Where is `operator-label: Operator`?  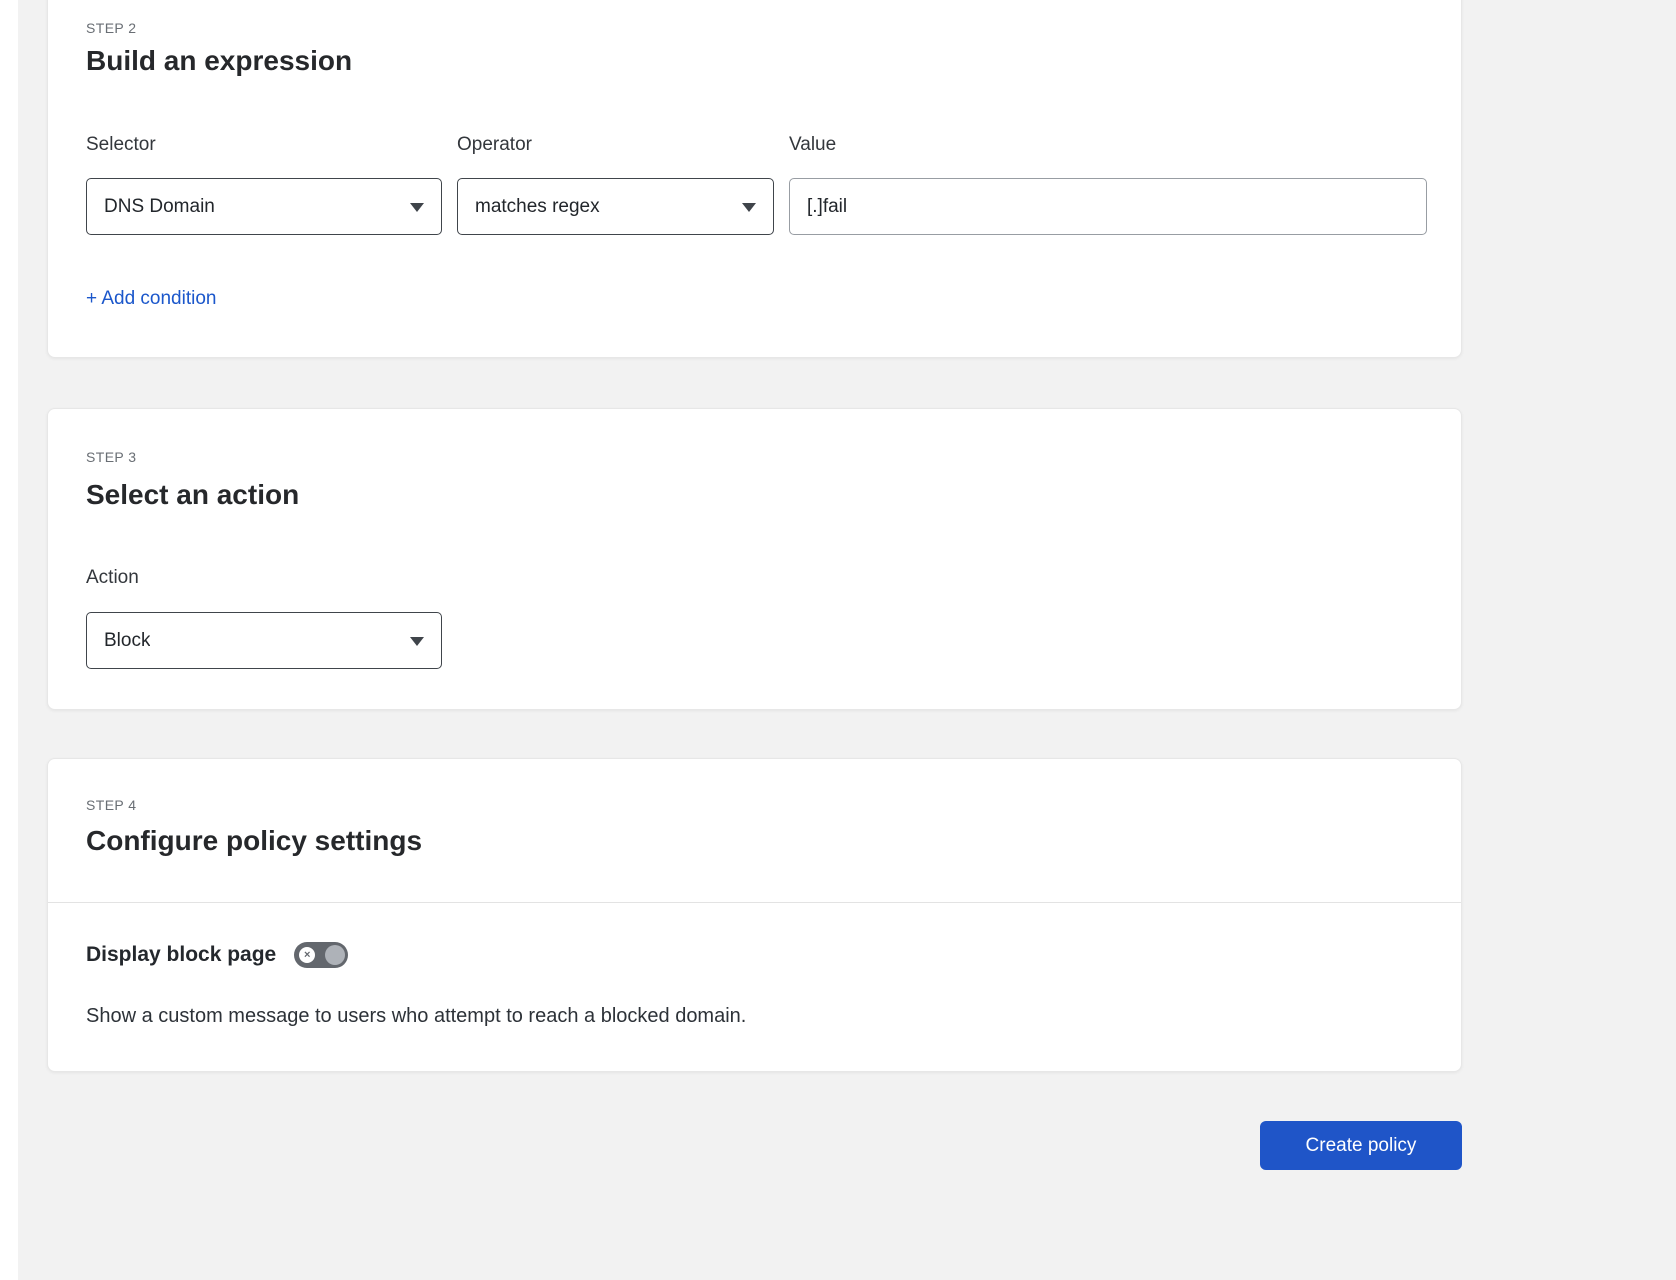 operator-label: Operator is located at coordinates (494, 144).